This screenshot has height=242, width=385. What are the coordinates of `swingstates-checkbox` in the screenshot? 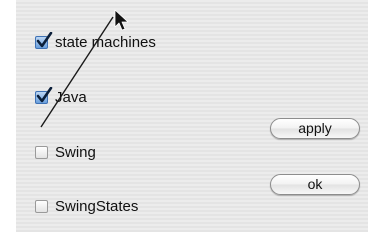 It's located at (41, 206).